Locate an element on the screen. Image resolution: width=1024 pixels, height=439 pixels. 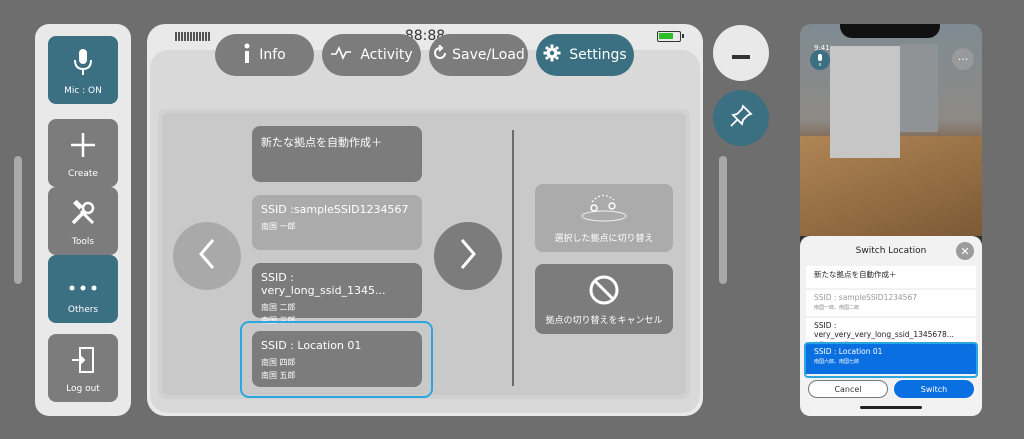
home-indicator is located at coordinates (891, 407).